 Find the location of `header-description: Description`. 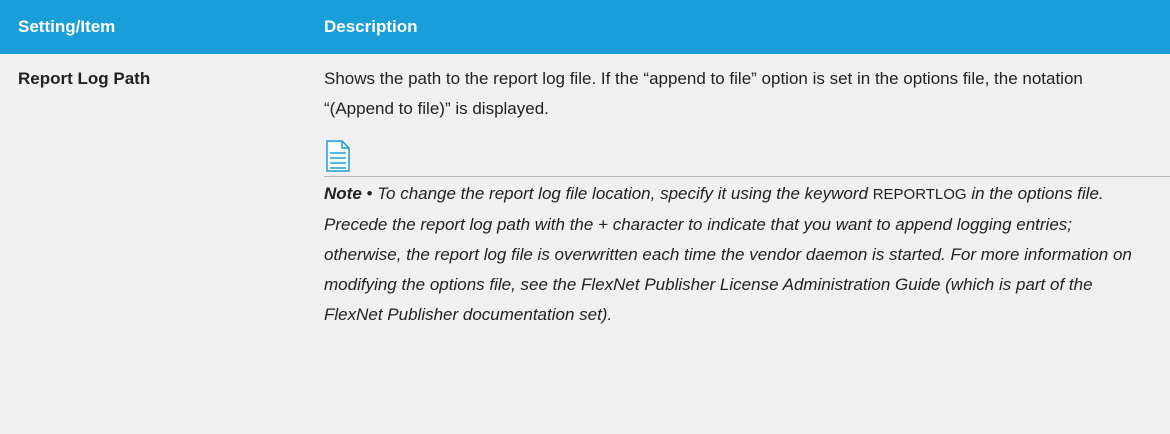

header-description: Description is located at coordinates (738, 27).